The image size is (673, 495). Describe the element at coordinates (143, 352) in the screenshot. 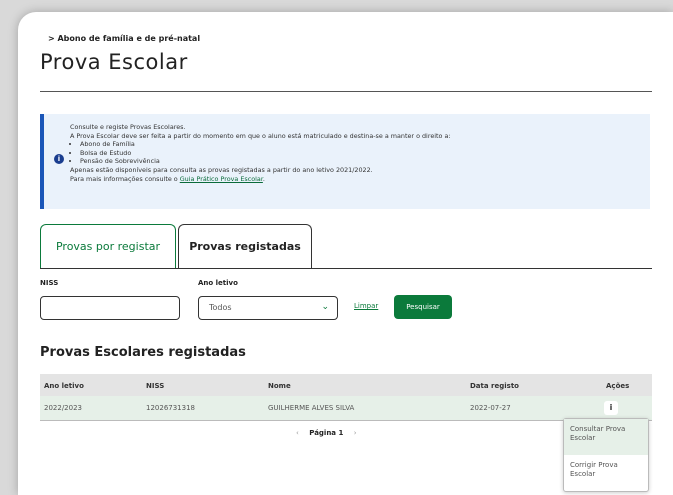

I see `section-title: Provas Escolares registadas` at that location.